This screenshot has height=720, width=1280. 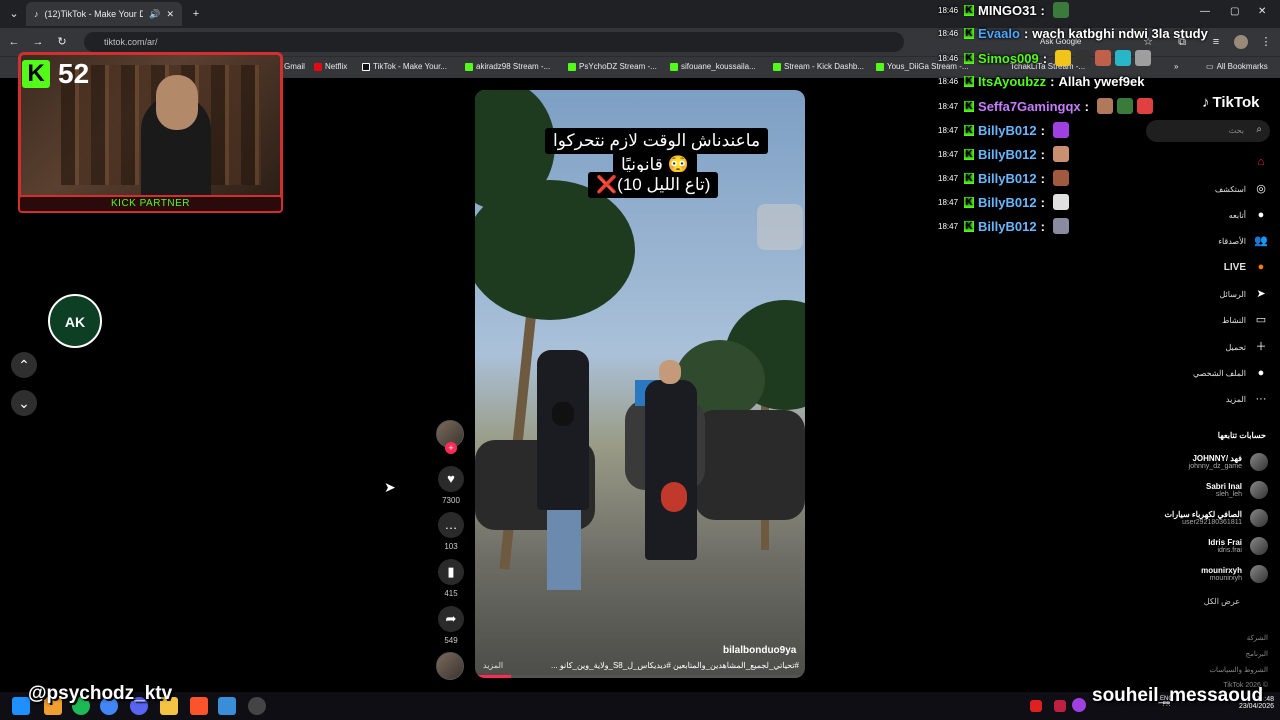 What do you see at coordinates (227, 706) in the screenshot?
I see `app-icon` at bounding box center [227, 706].